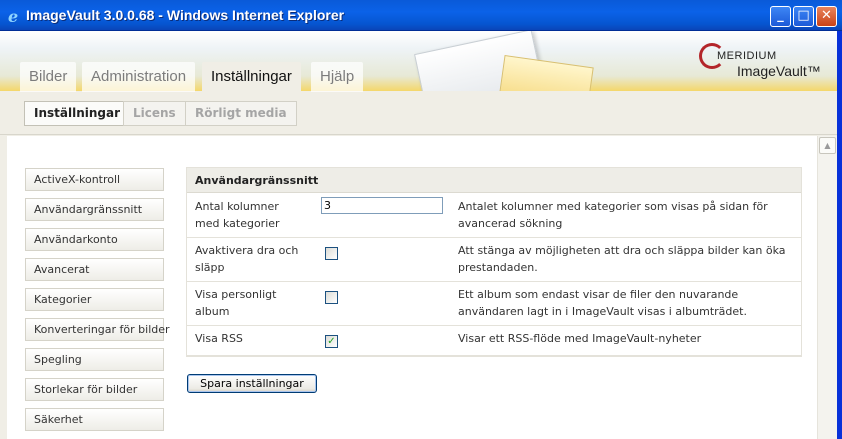  Describe the element at coordinates (48, 77) in the screenshot. I see `tab-bilder: Bilder` at that location.